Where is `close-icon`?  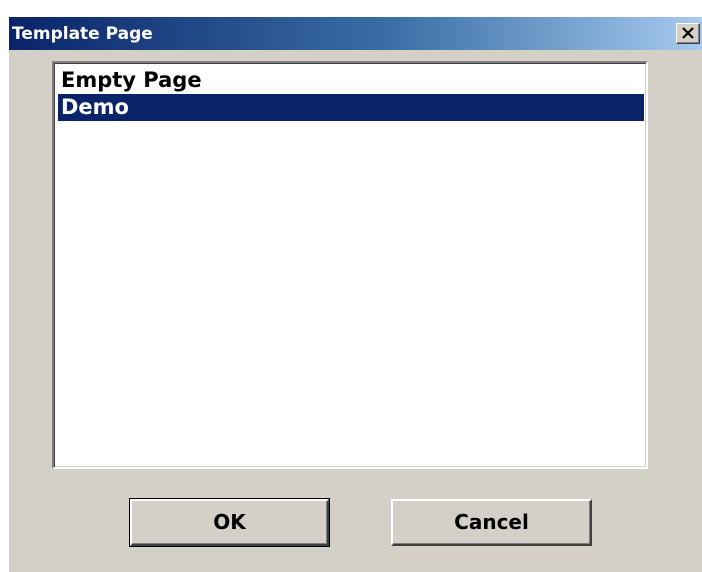
close-icon is located at coordinates (688, 33).